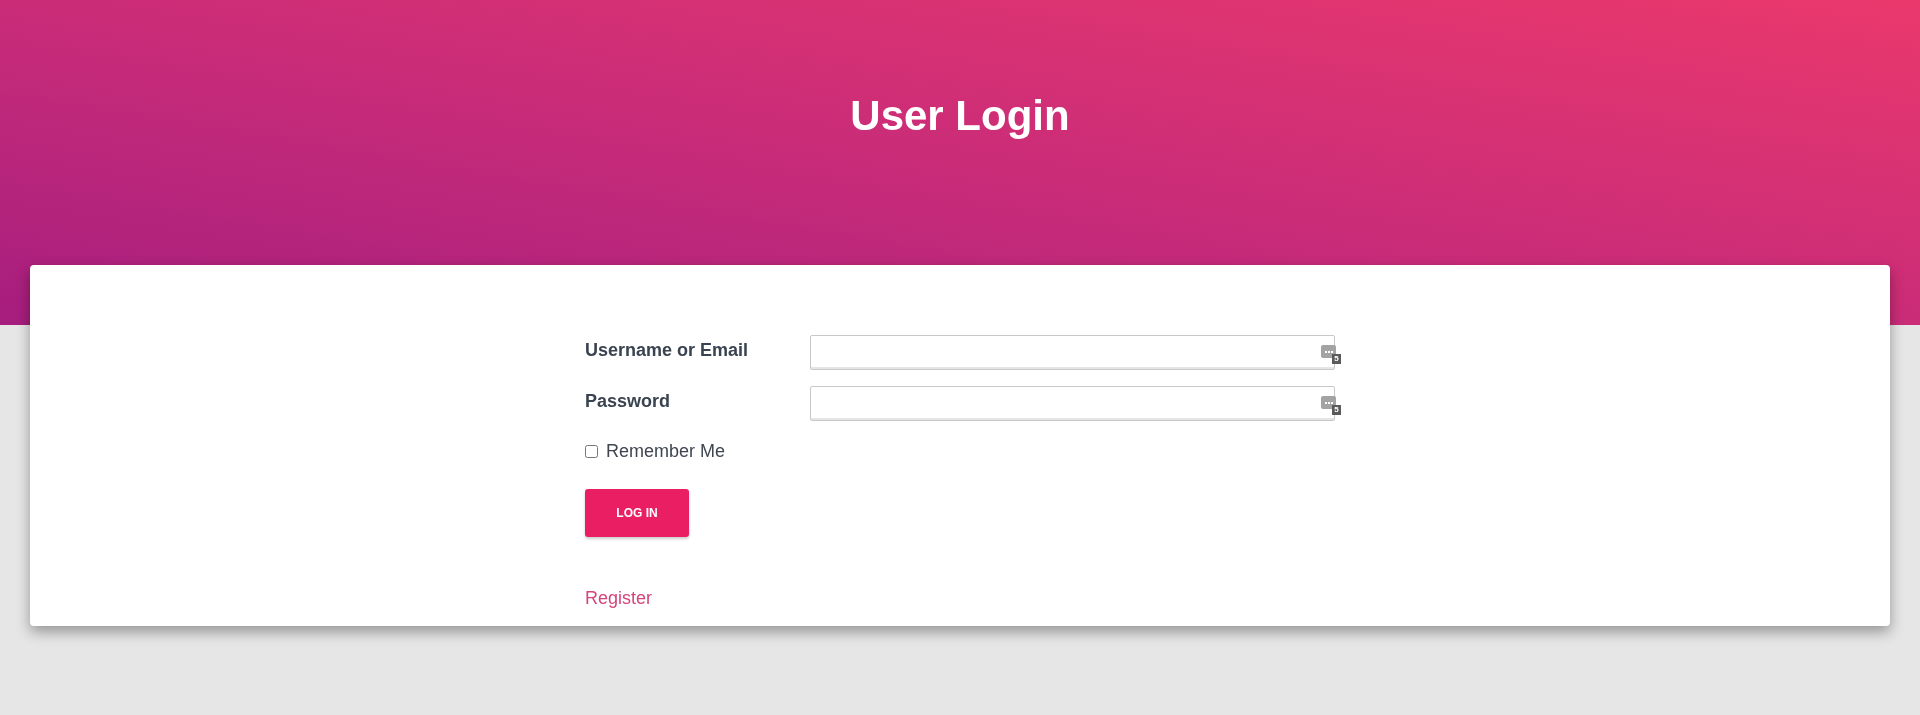  I want to click on remember-label: Remember Me, so click(666, 451).